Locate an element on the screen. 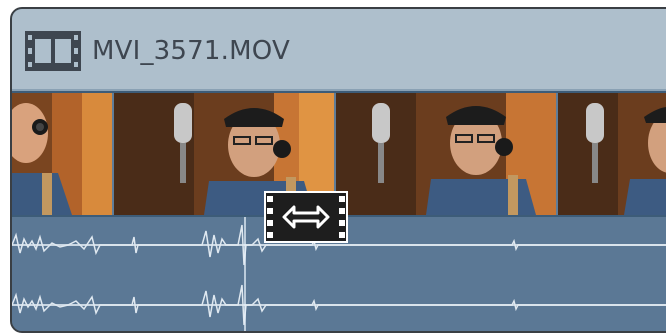 Image resolution: width=666 pixels, height=333 pixels. playhead is located at coordinates (245, 274).